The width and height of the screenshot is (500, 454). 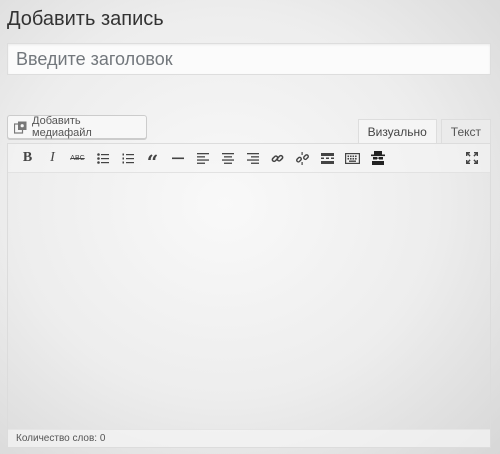 I want to click on align-left-button, so click(x=202, y=158).